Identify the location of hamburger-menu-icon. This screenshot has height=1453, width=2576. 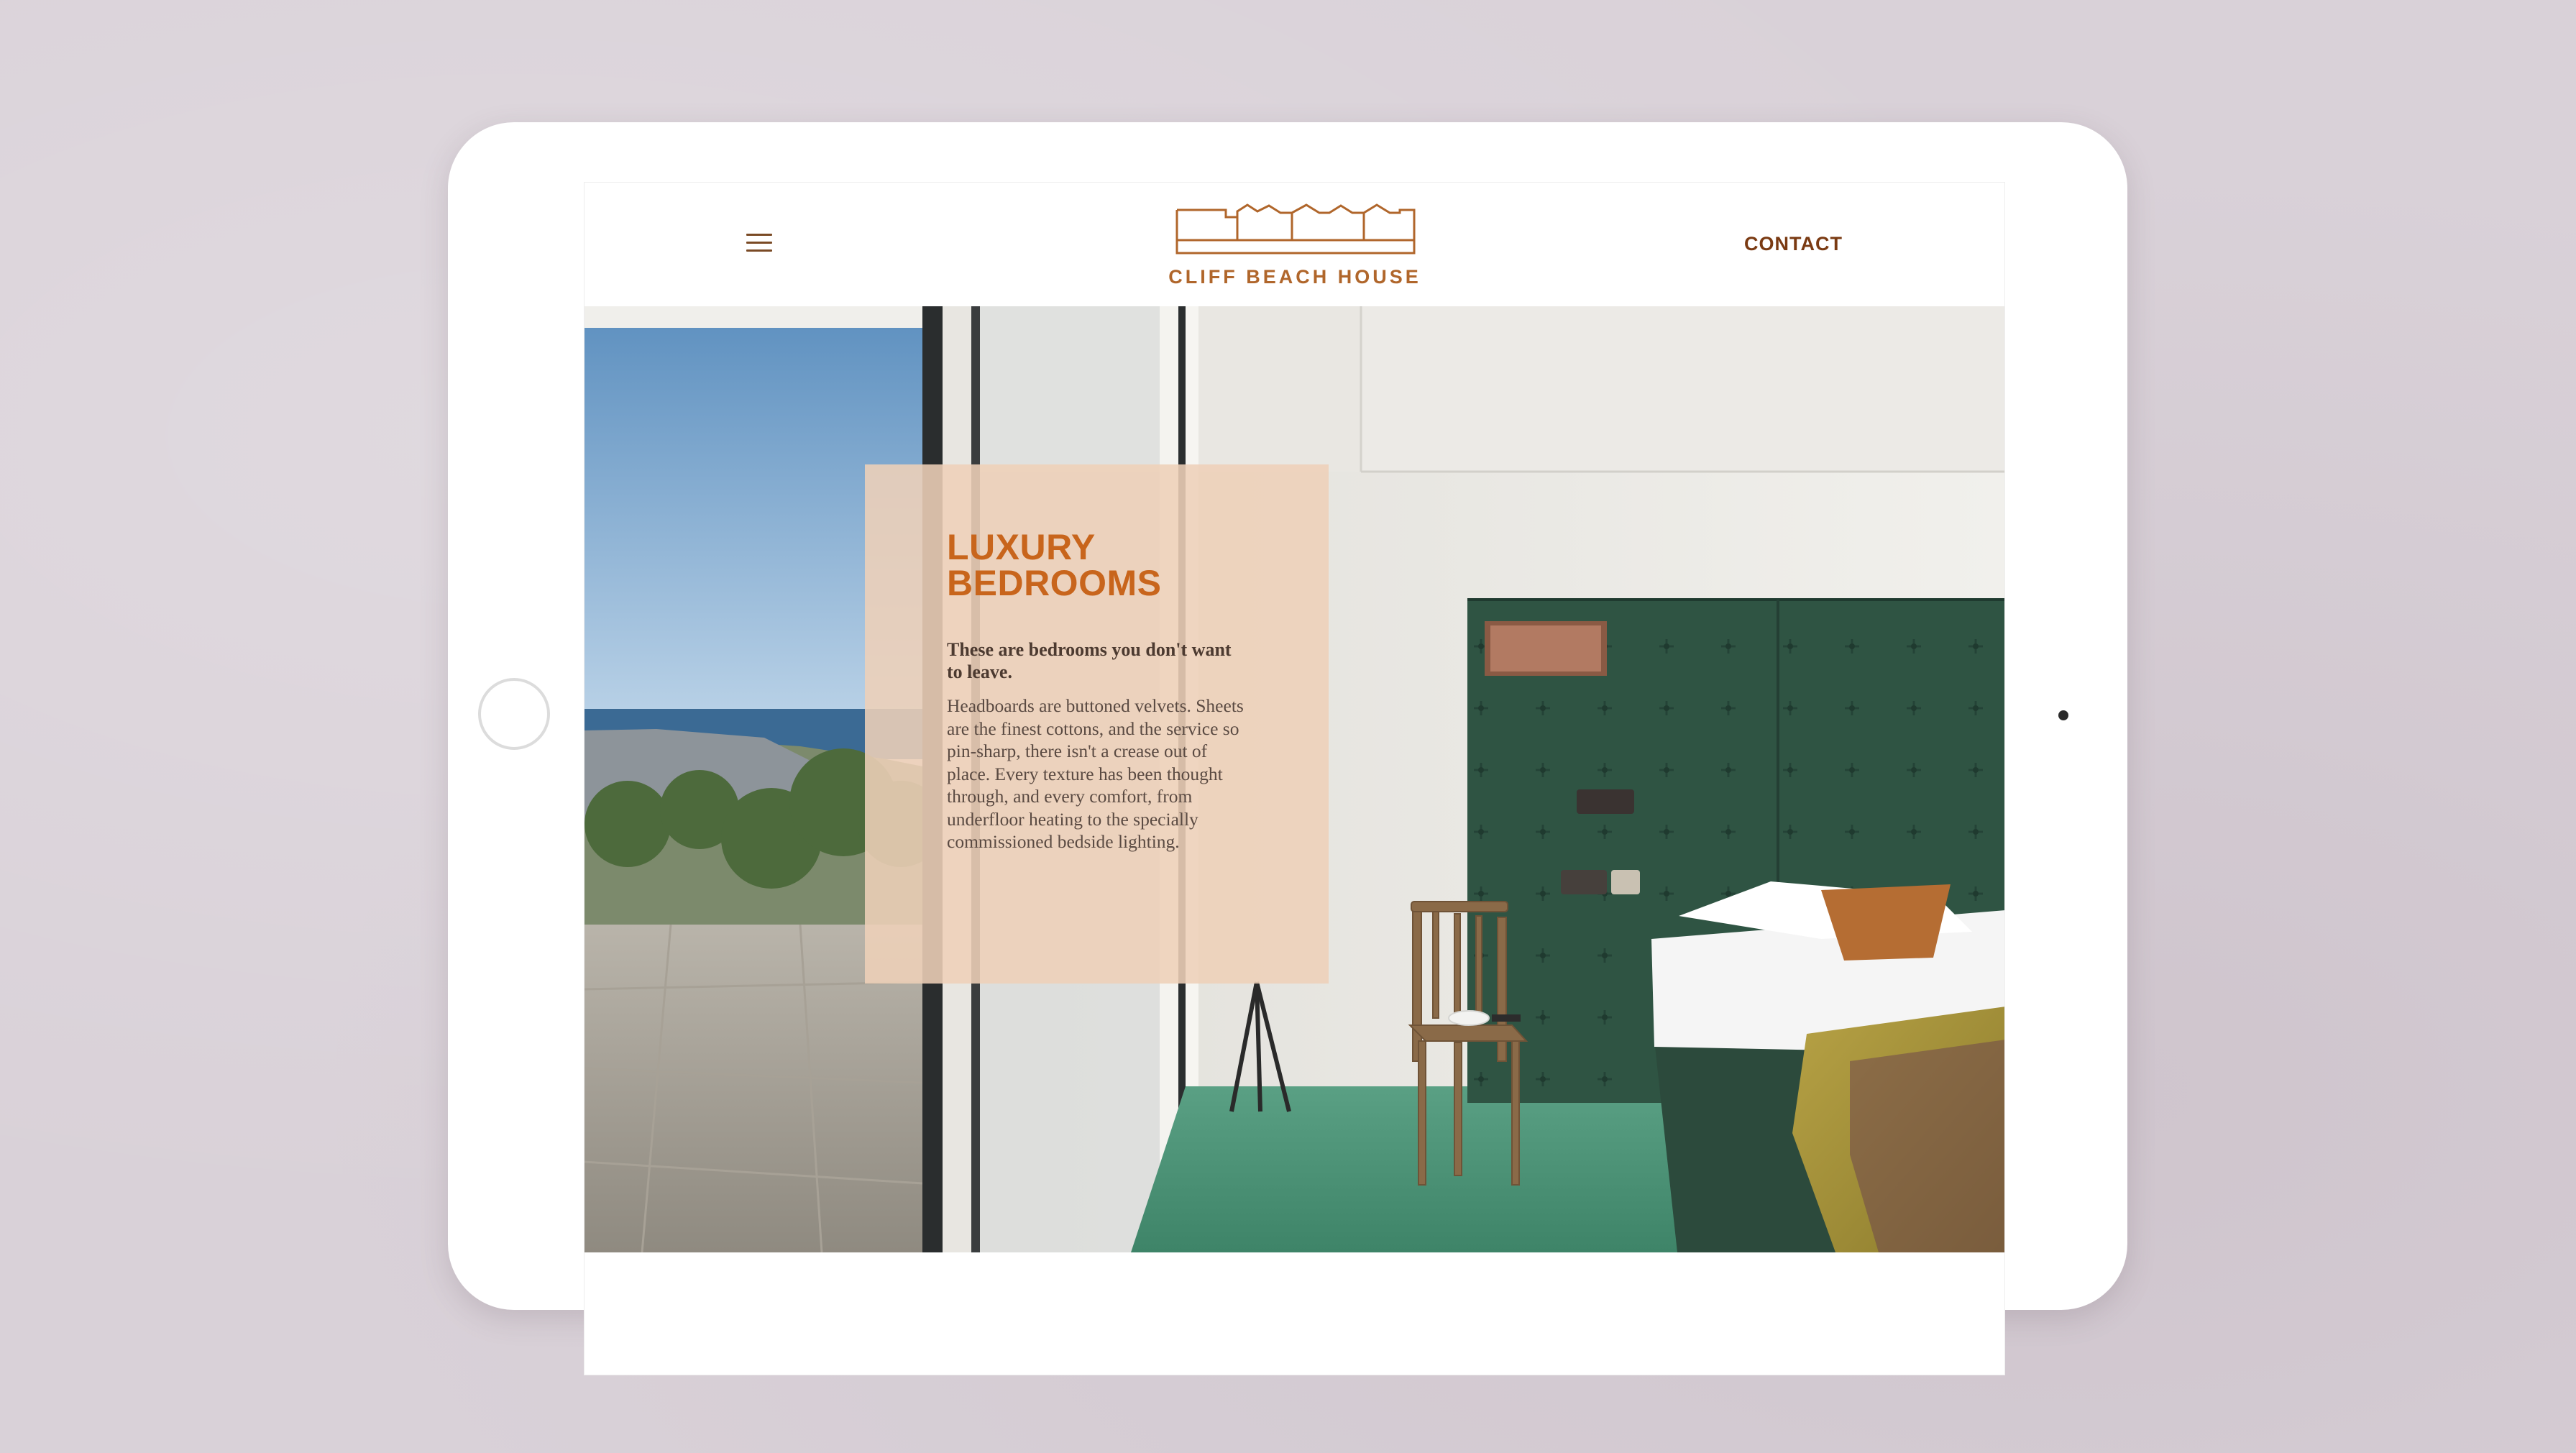
(764, 244).